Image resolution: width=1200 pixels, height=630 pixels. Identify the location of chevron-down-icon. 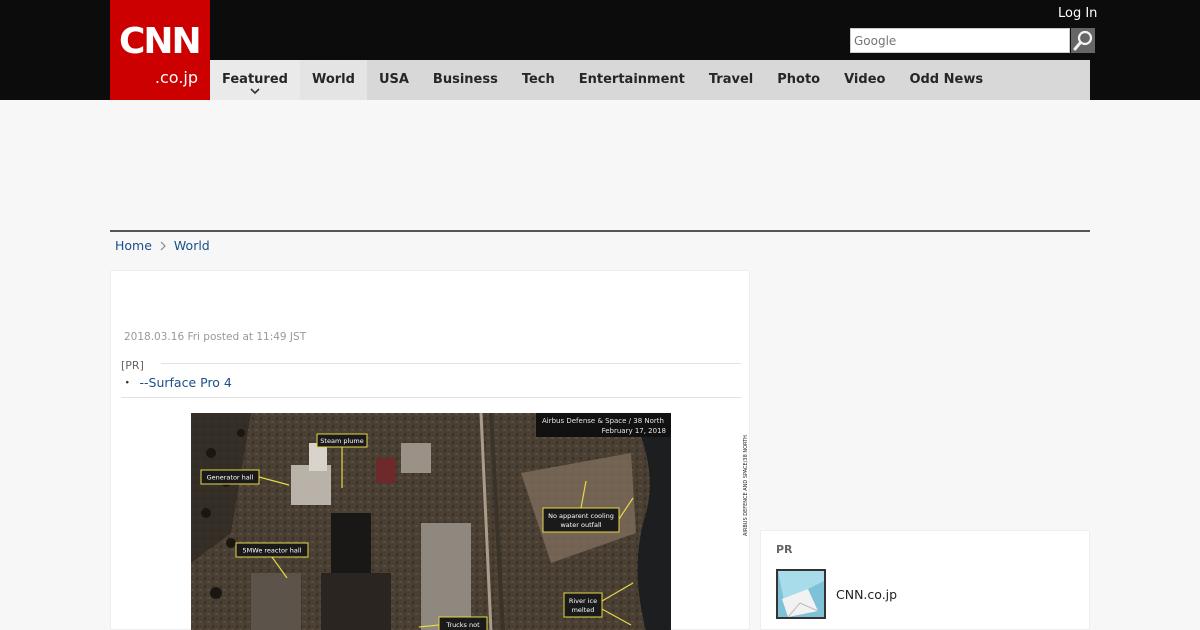
(255, 91).